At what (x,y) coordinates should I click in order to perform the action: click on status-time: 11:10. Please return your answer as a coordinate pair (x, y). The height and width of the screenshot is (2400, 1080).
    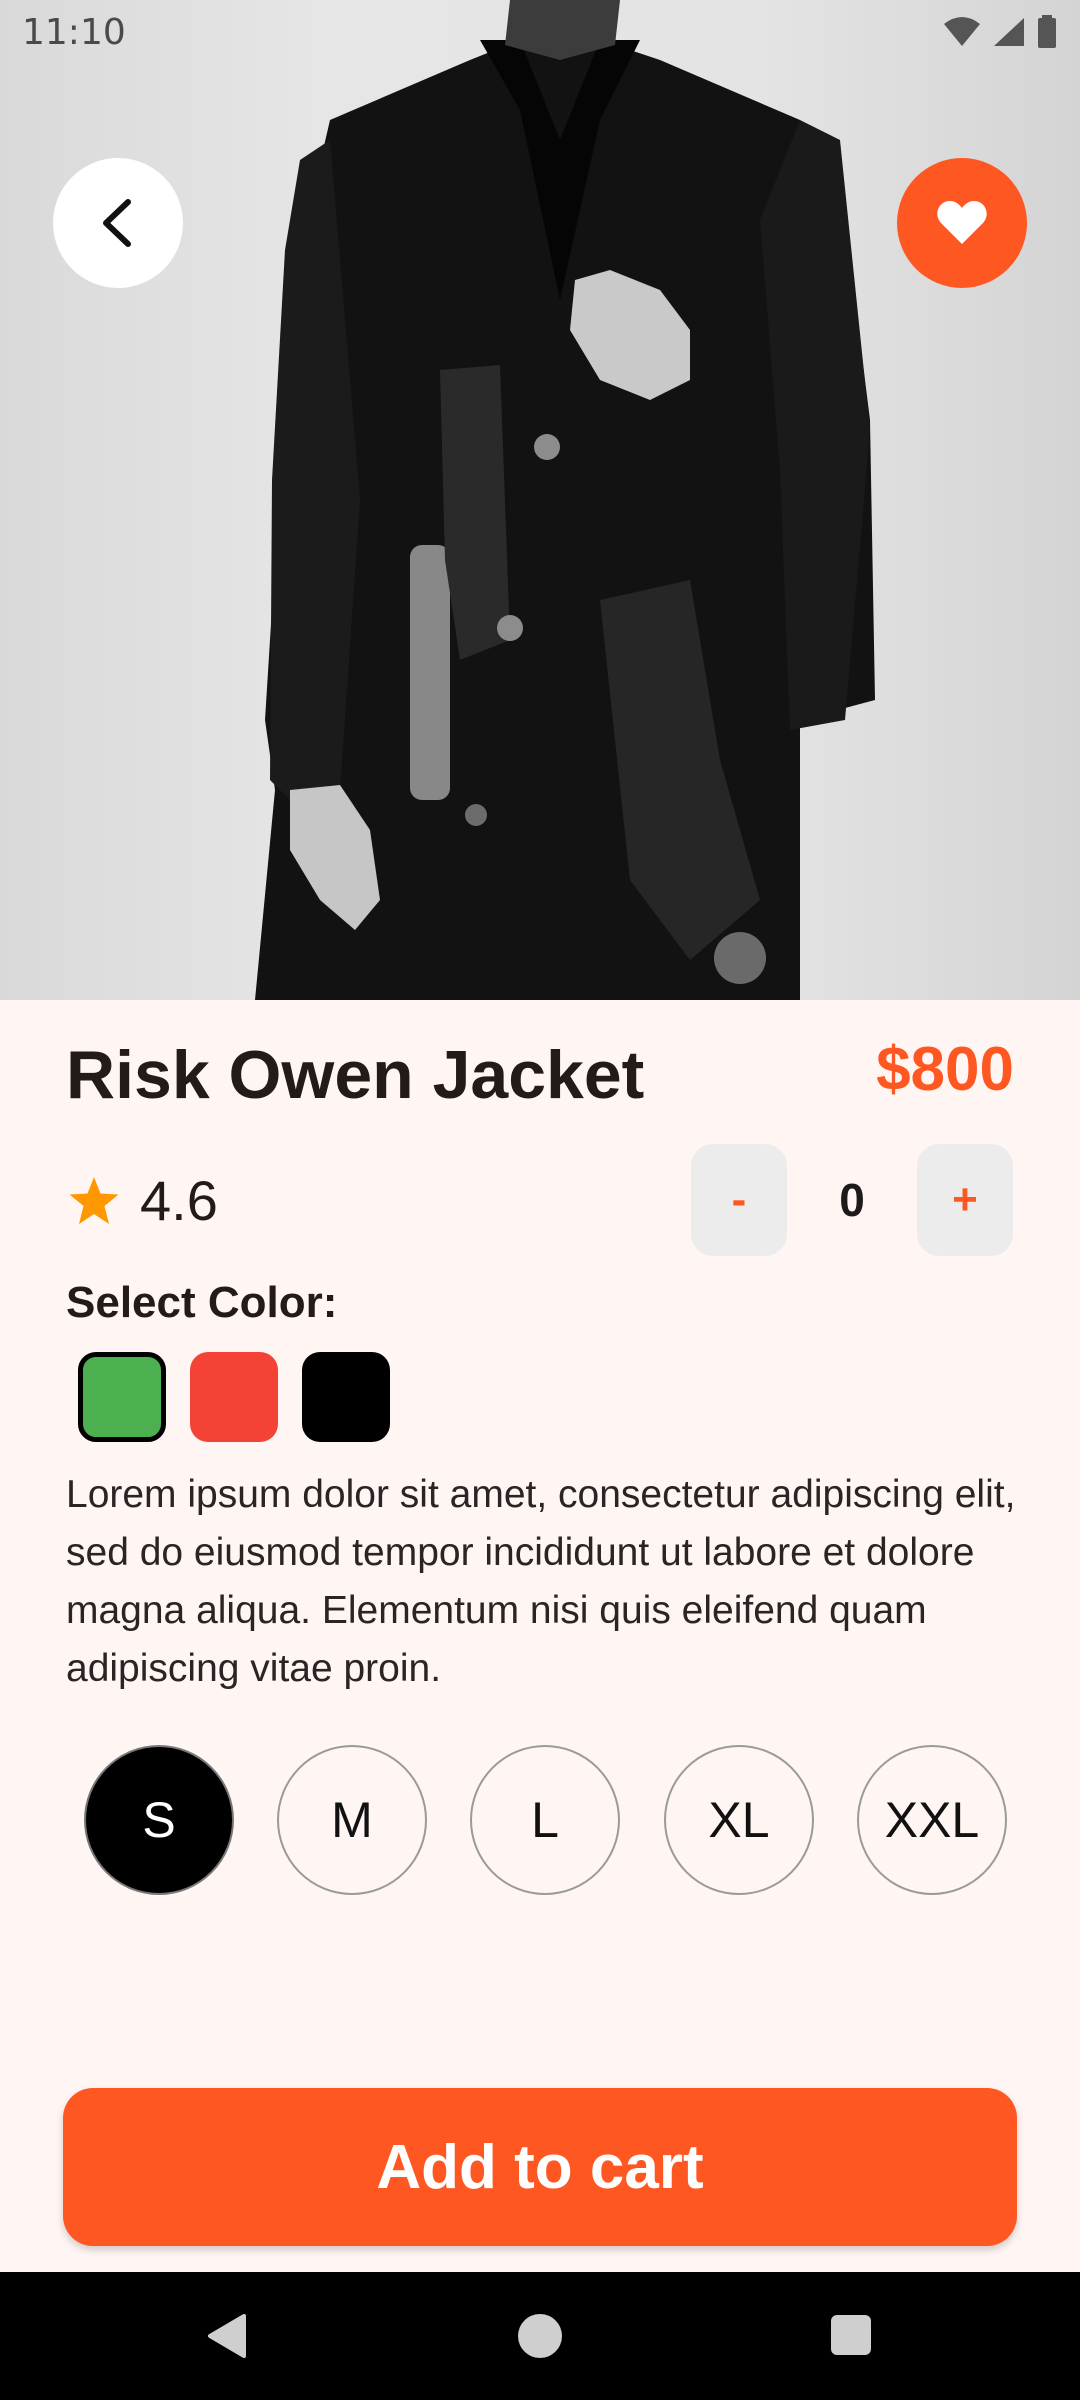
    Looking at the image, I should click on (74, 32).